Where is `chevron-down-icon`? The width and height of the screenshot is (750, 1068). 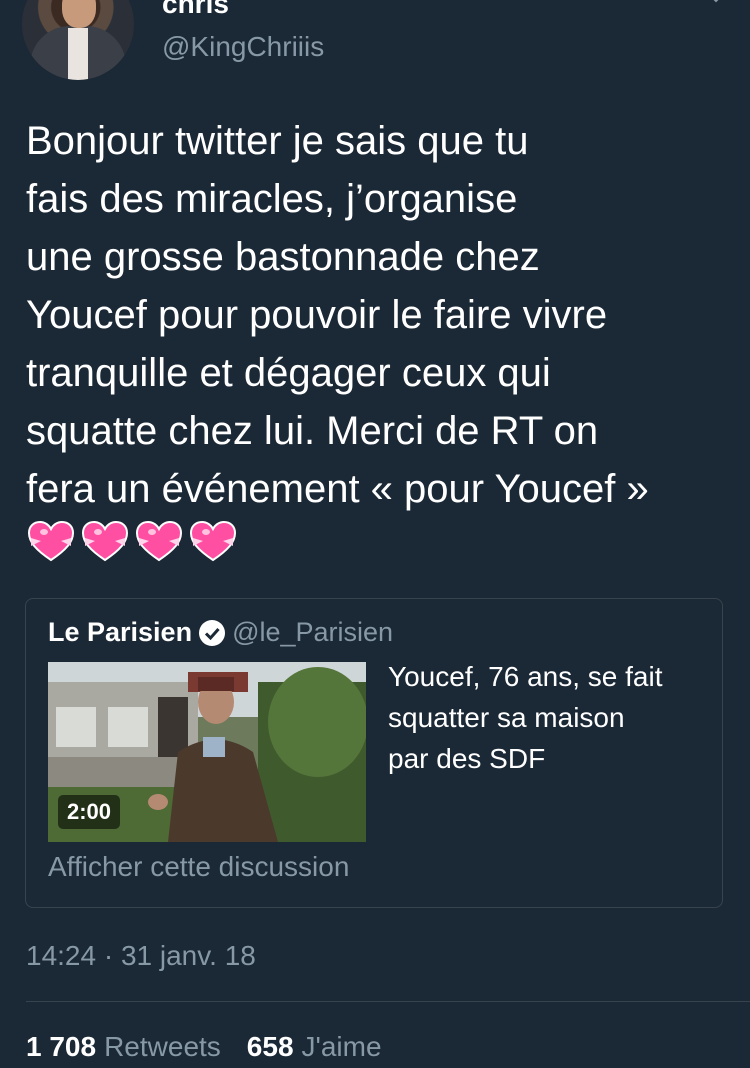
chevron-down-icon is located at coordinates (716, 3).